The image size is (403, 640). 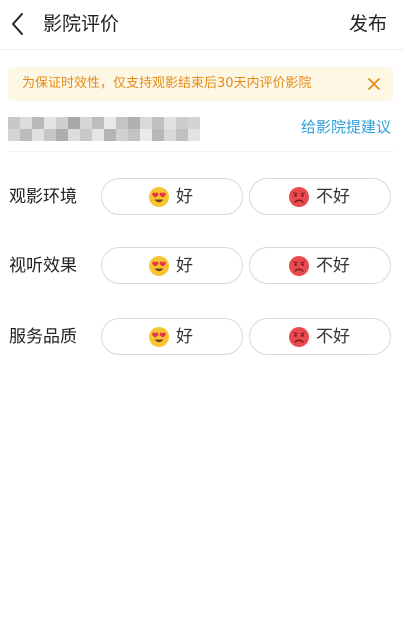 I want to click on close-icon, so click(x=374, y=84).